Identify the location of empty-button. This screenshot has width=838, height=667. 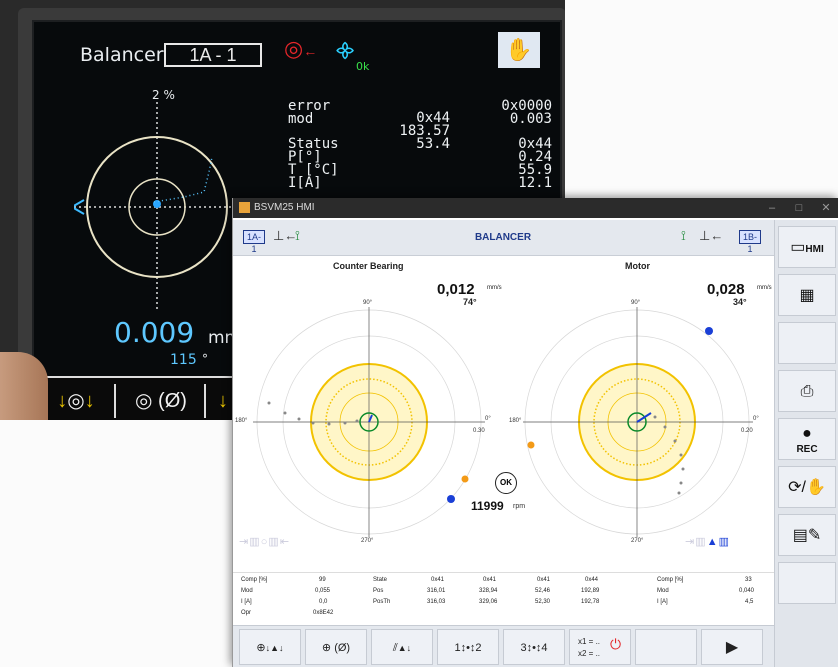
(666, 647).